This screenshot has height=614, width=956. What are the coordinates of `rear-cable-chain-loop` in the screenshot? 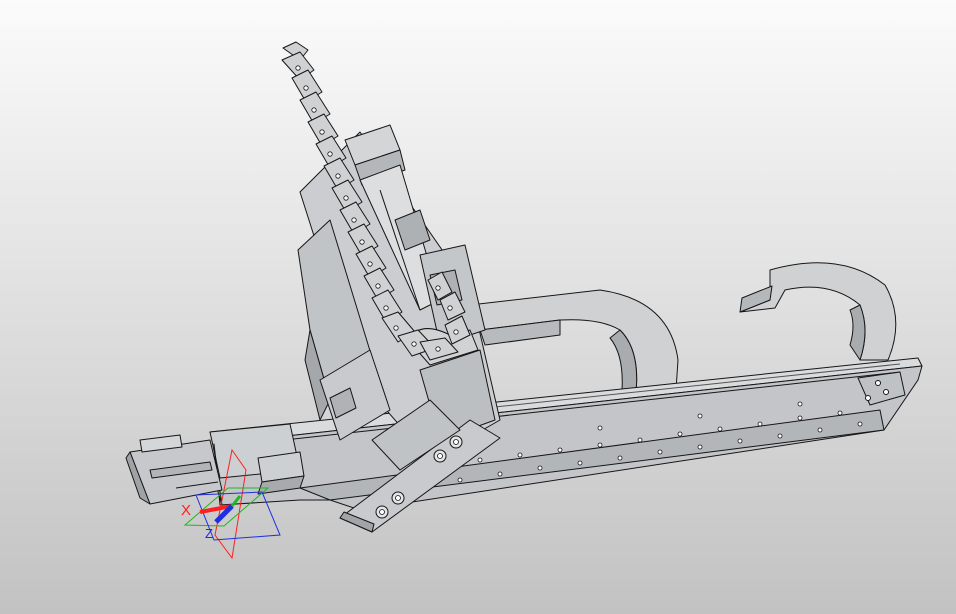 It's located at (818, 311).